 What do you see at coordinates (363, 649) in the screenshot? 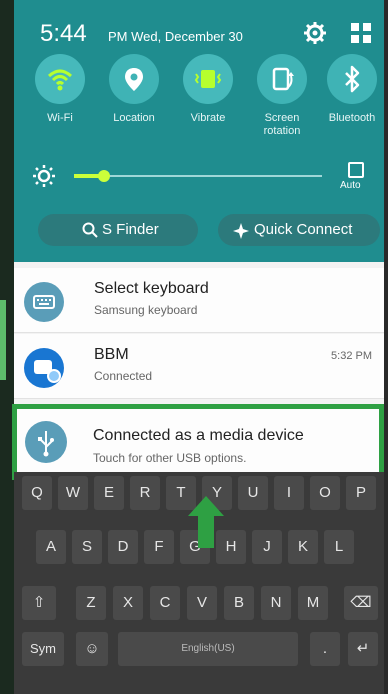
I see `enter-key: ↵` at bounding box center [363, 649].